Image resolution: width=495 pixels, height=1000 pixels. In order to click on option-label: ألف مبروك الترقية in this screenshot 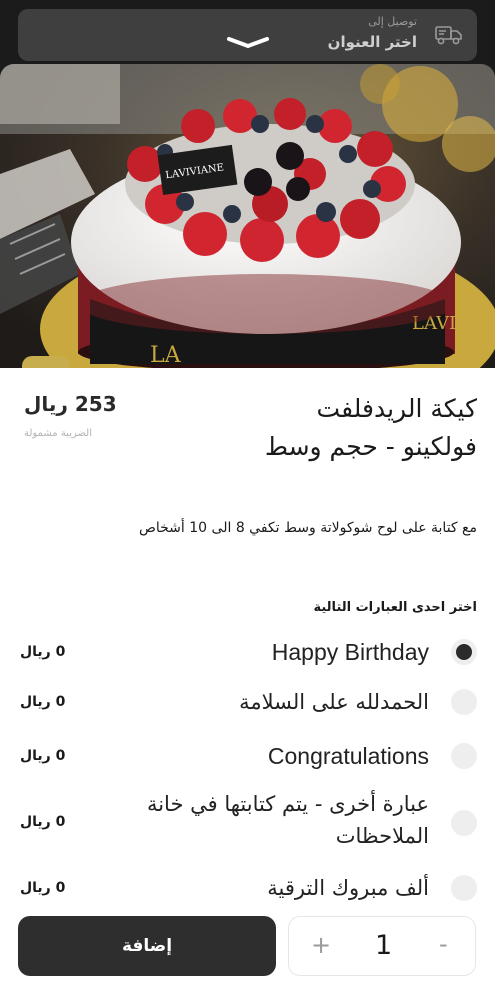, I will do `click(348, 888)`.